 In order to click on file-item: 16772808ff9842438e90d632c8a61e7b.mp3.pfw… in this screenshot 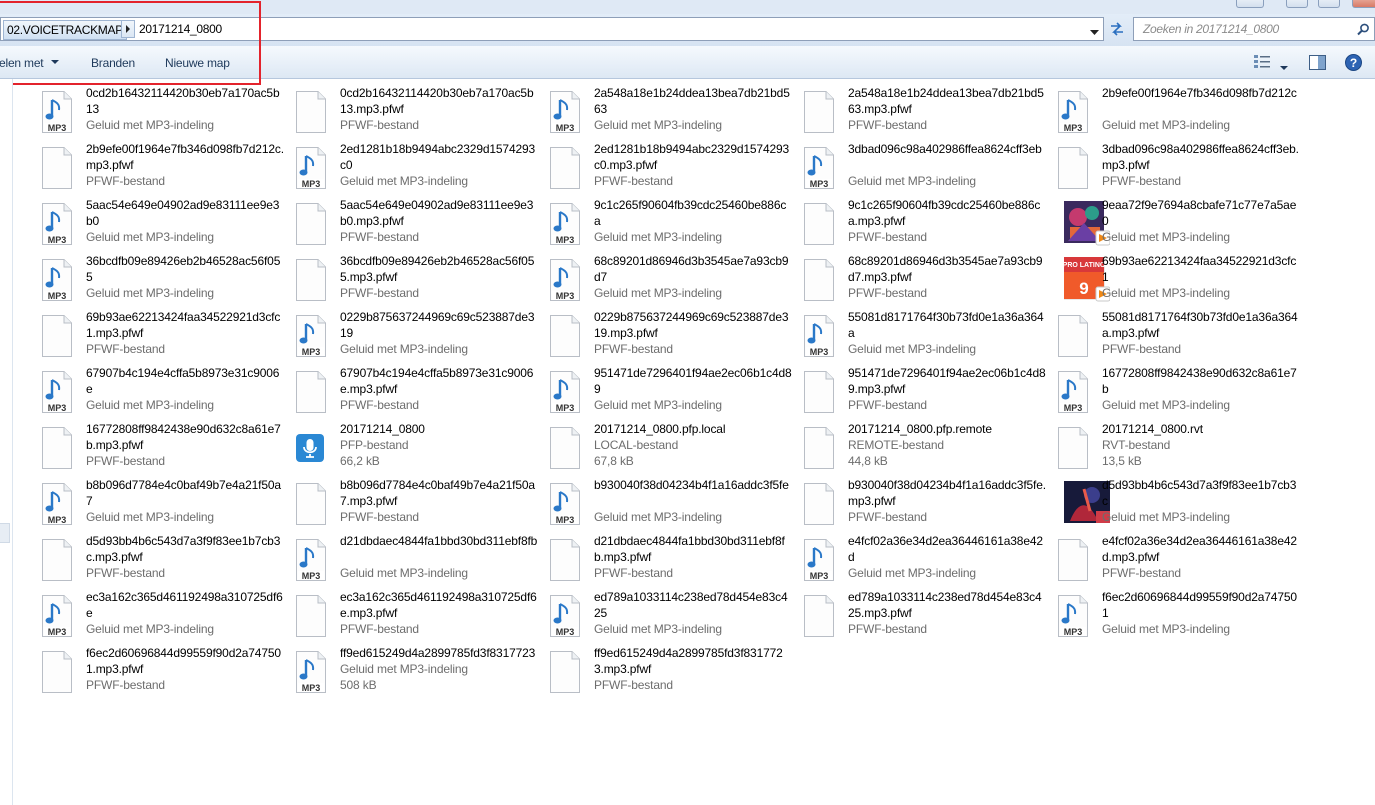, I will do `click(165, 449)`.